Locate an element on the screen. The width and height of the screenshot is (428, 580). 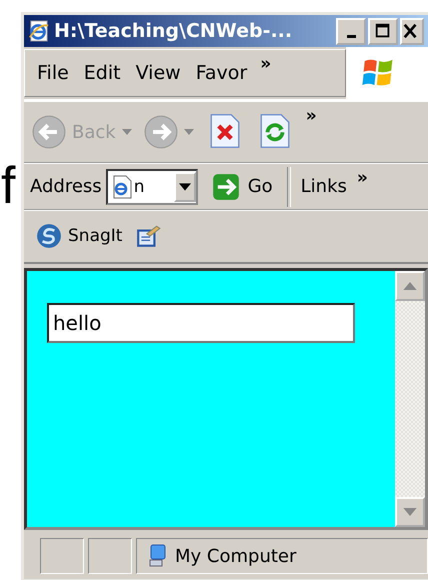
computer-icon is located at coordinates (157, 556).